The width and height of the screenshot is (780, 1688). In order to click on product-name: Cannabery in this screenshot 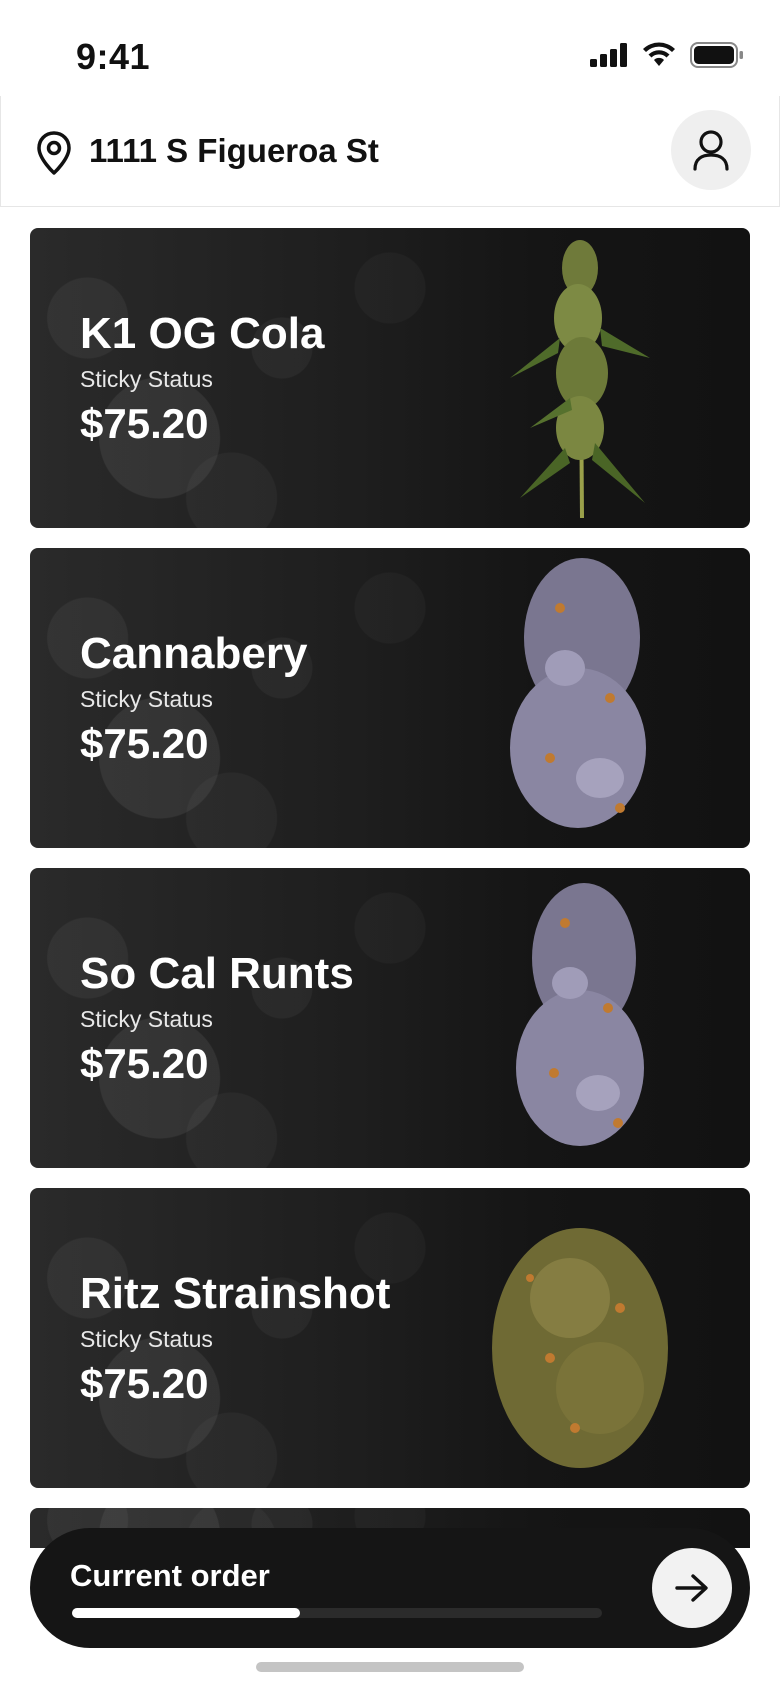, I will do `click(194, 653)`.